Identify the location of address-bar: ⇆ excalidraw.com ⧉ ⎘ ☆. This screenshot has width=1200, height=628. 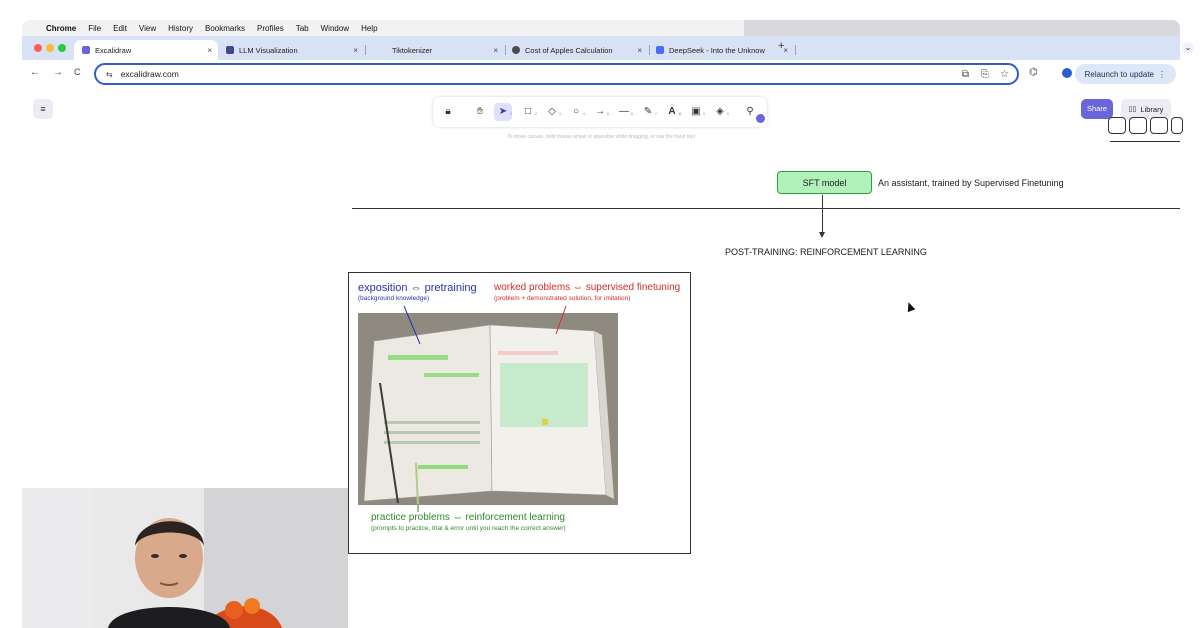
(556, 74).